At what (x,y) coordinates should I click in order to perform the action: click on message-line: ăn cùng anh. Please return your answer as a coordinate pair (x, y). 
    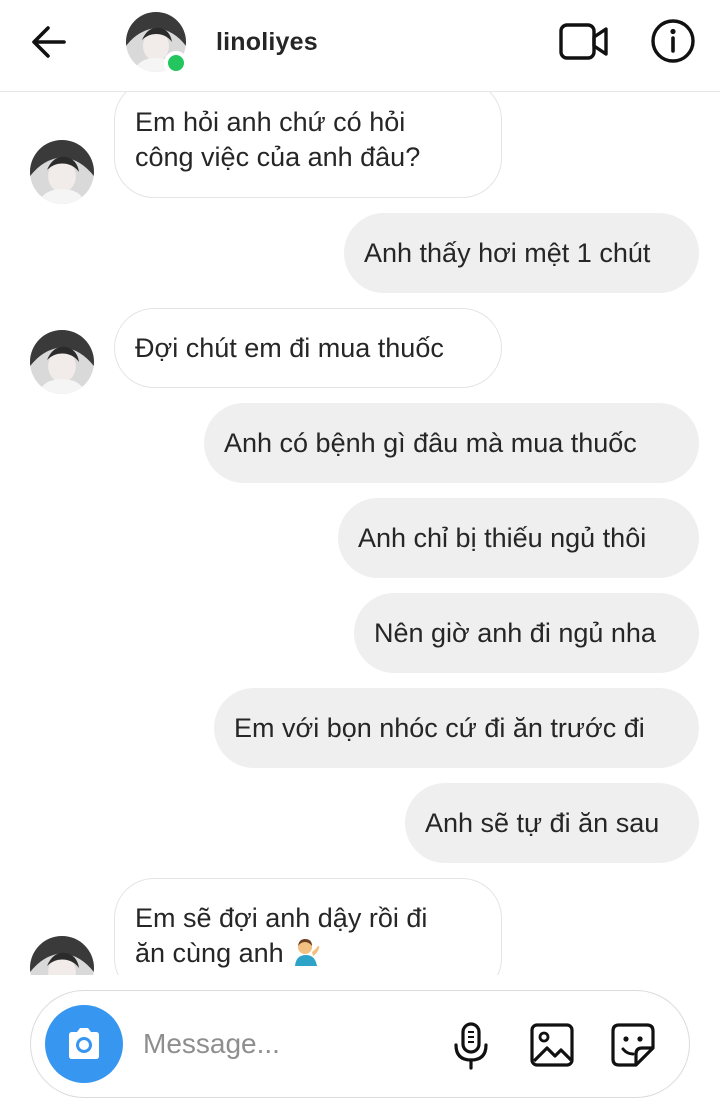
    Looking at the image, I should click on (308, 953).